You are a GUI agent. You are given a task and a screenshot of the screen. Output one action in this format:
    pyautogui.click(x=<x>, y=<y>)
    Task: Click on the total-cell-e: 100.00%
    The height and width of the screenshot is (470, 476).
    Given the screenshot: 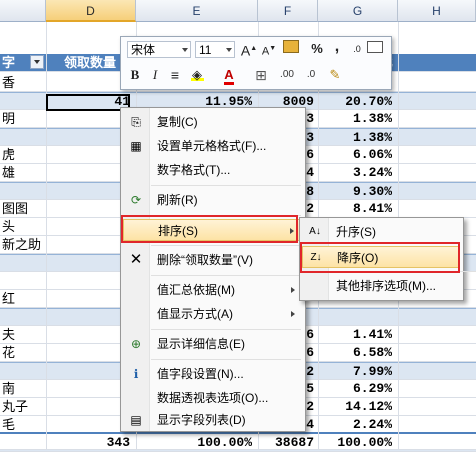 What is the action you would take?
    pyautogui.click(x=194, y=442)
    